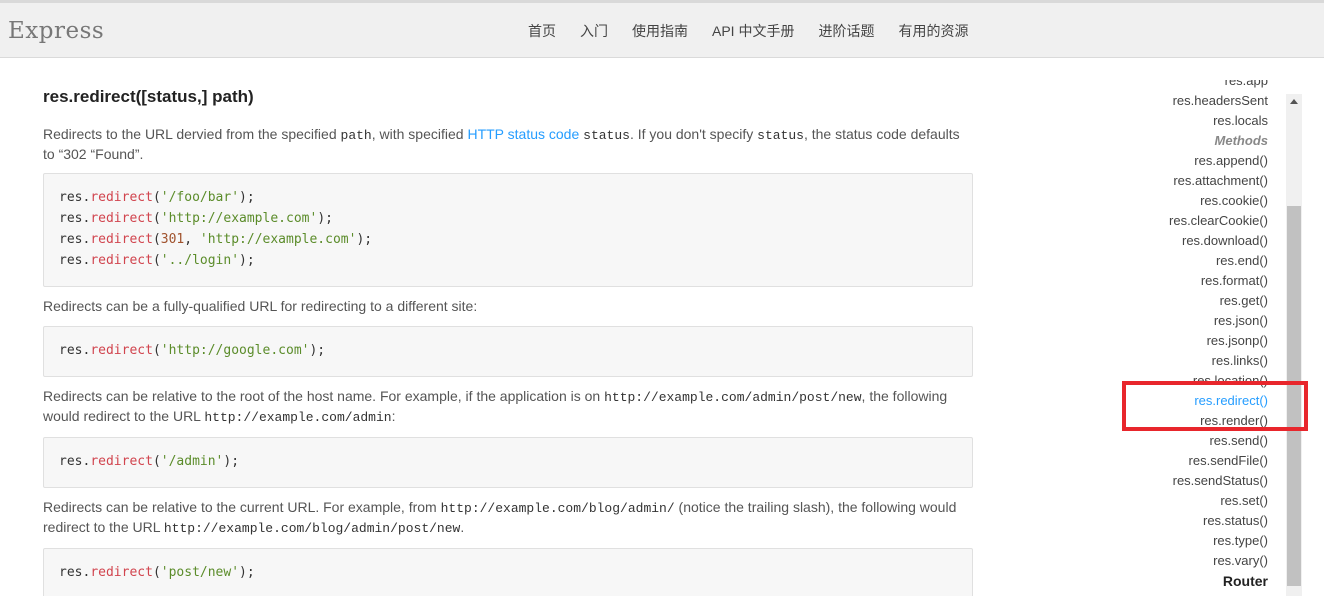 The width and height of the screenshot is (1324, 596). I want to click on code-line: res.redirect('/foo/bar');, so click(508, 197).